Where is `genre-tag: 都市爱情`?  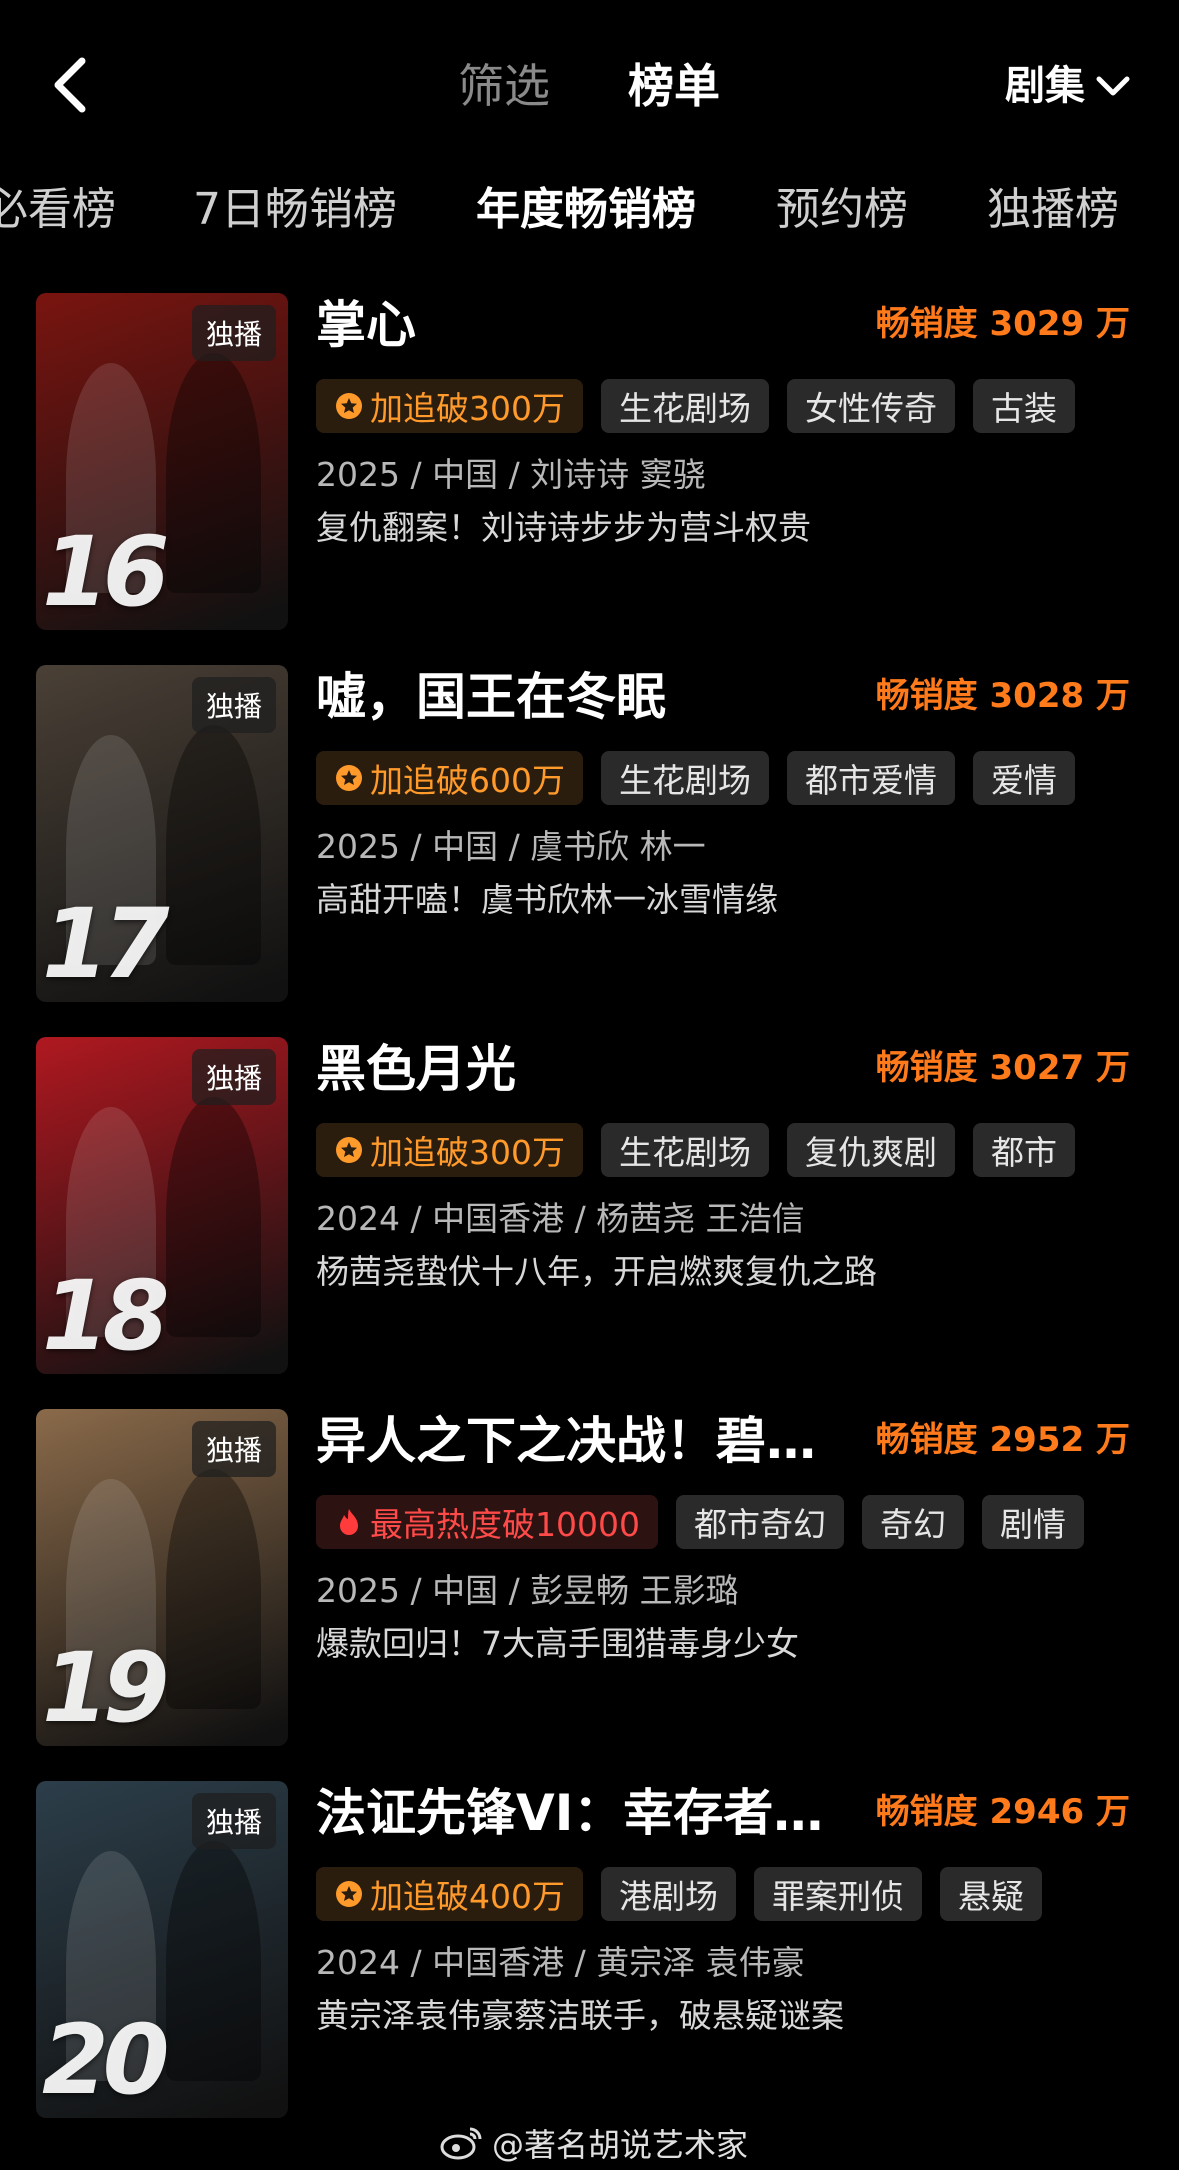 genre-tag: 都市爱情 is located at coordinates (871, 778).